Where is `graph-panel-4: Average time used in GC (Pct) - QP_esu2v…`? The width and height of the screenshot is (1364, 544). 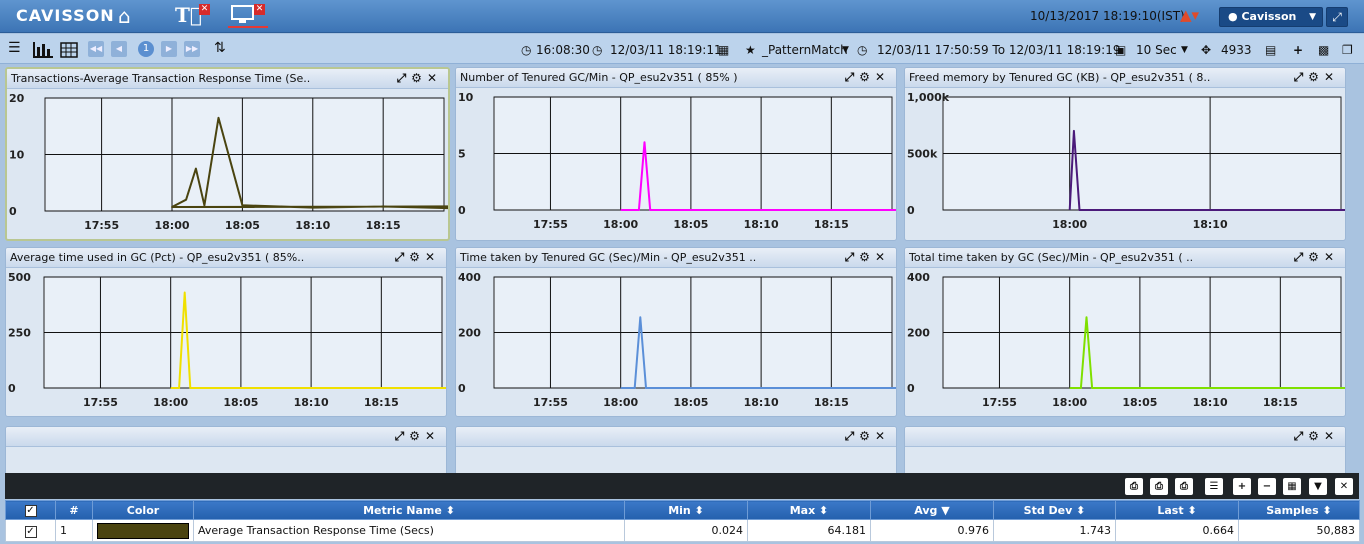 graph-panel-4: Average time used in GC (Pct) - QP_esu2v… is located at coordinates (226, 332).